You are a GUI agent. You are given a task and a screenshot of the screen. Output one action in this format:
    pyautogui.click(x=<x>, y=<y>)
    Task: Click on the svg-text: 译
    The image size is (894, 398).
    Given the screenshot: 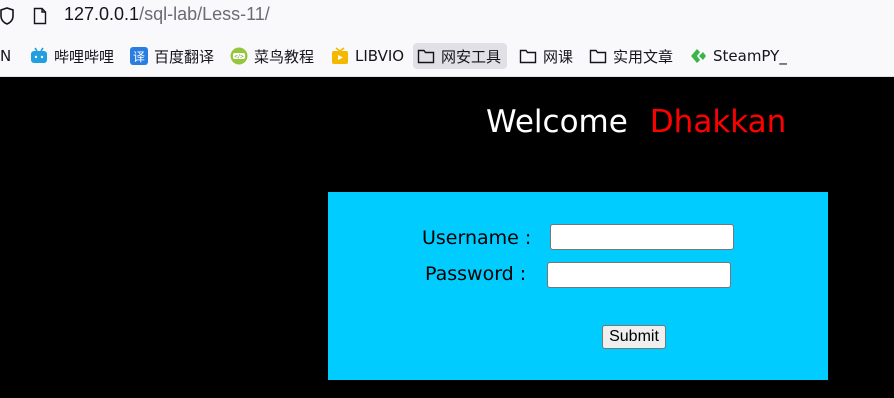 What is the action you would take?
    pyautogui.click(x=139, y=57)
    